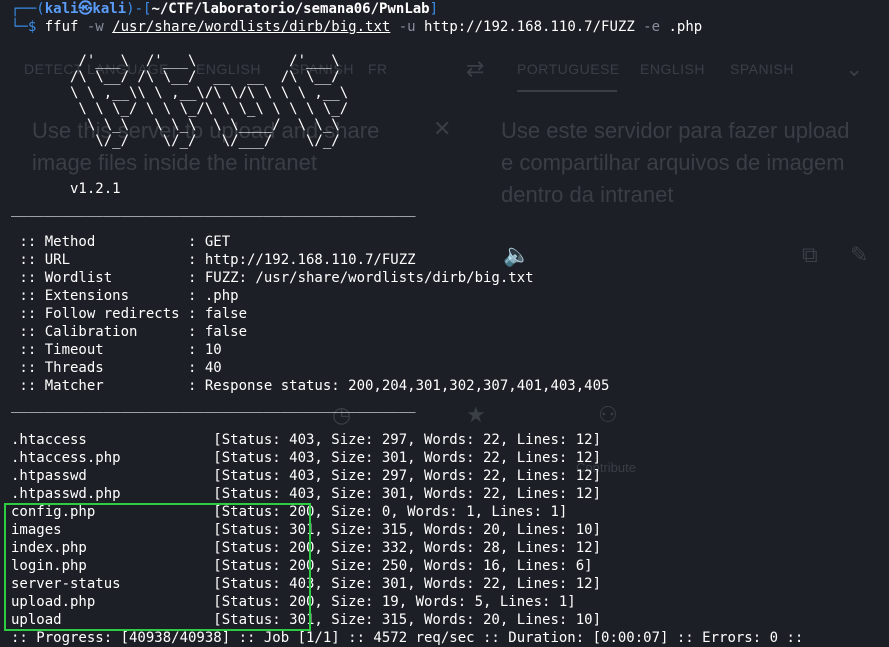 This screenshot has width=889, height=647. I want to click on config-timeout: :: Timeout : 10, so click(116, 350).